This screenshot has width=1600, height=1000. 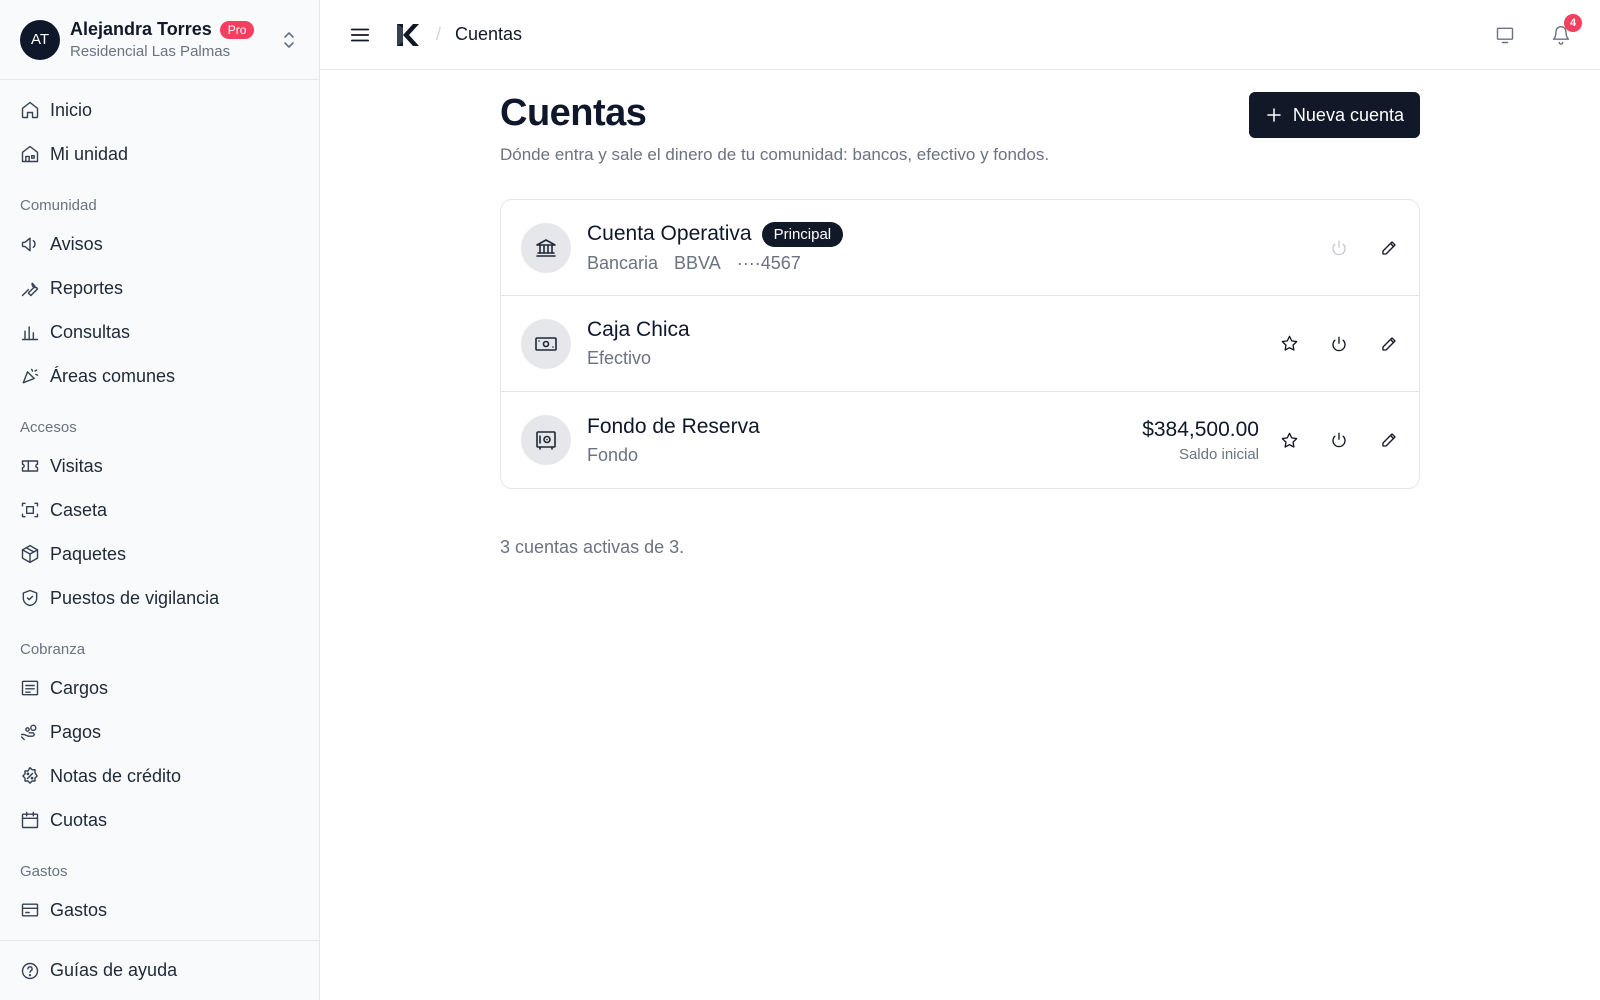 What do you see at coordinates (159, 376) in the screenshot?
I see `sidebar-item-areas-comunes: Áreas comunes` at bounding box center [159, 376].